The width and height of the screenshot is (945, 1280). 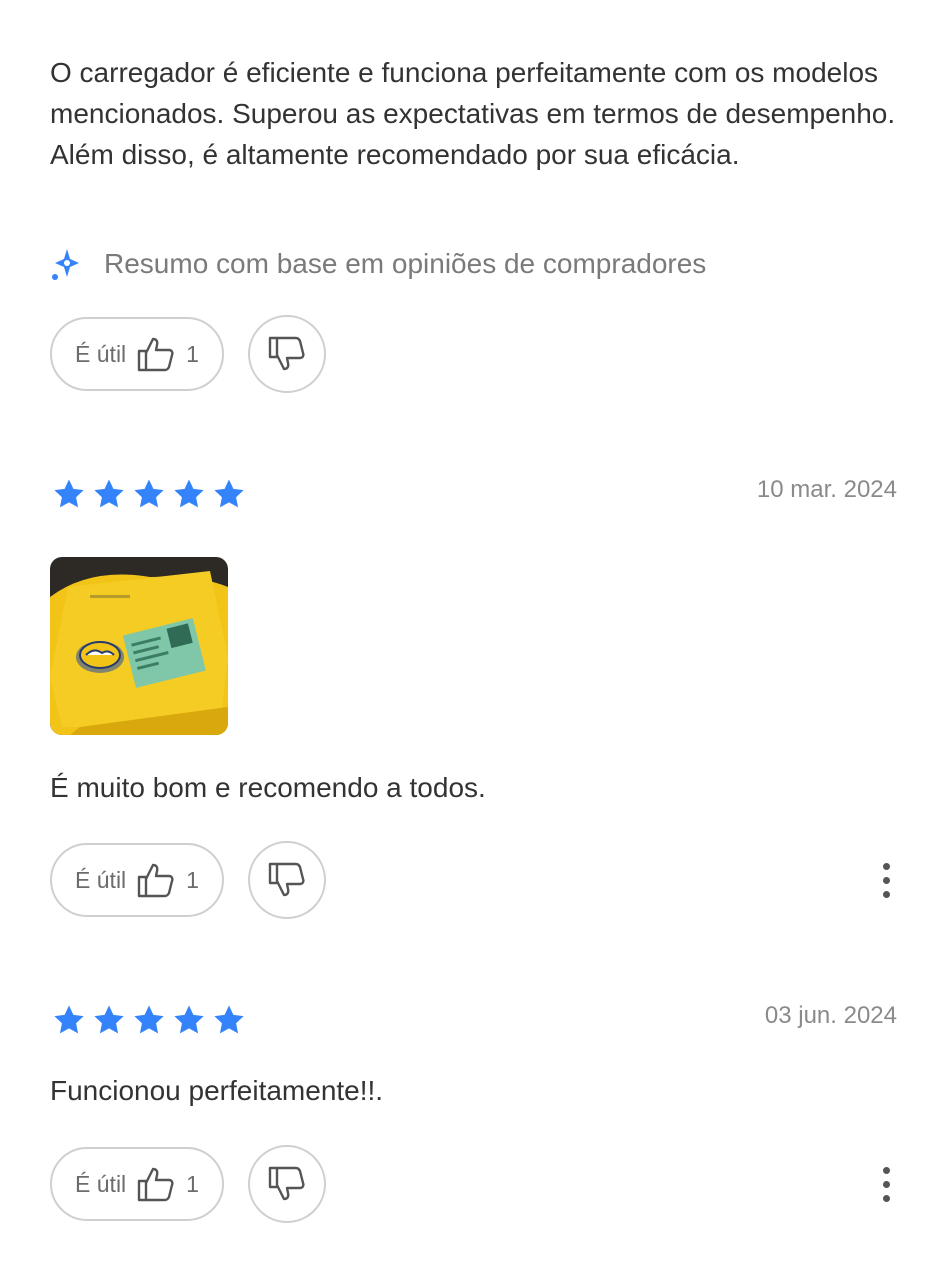 I want to click on review-date: 03 jun. 2024, so click(x=830, y=1015).